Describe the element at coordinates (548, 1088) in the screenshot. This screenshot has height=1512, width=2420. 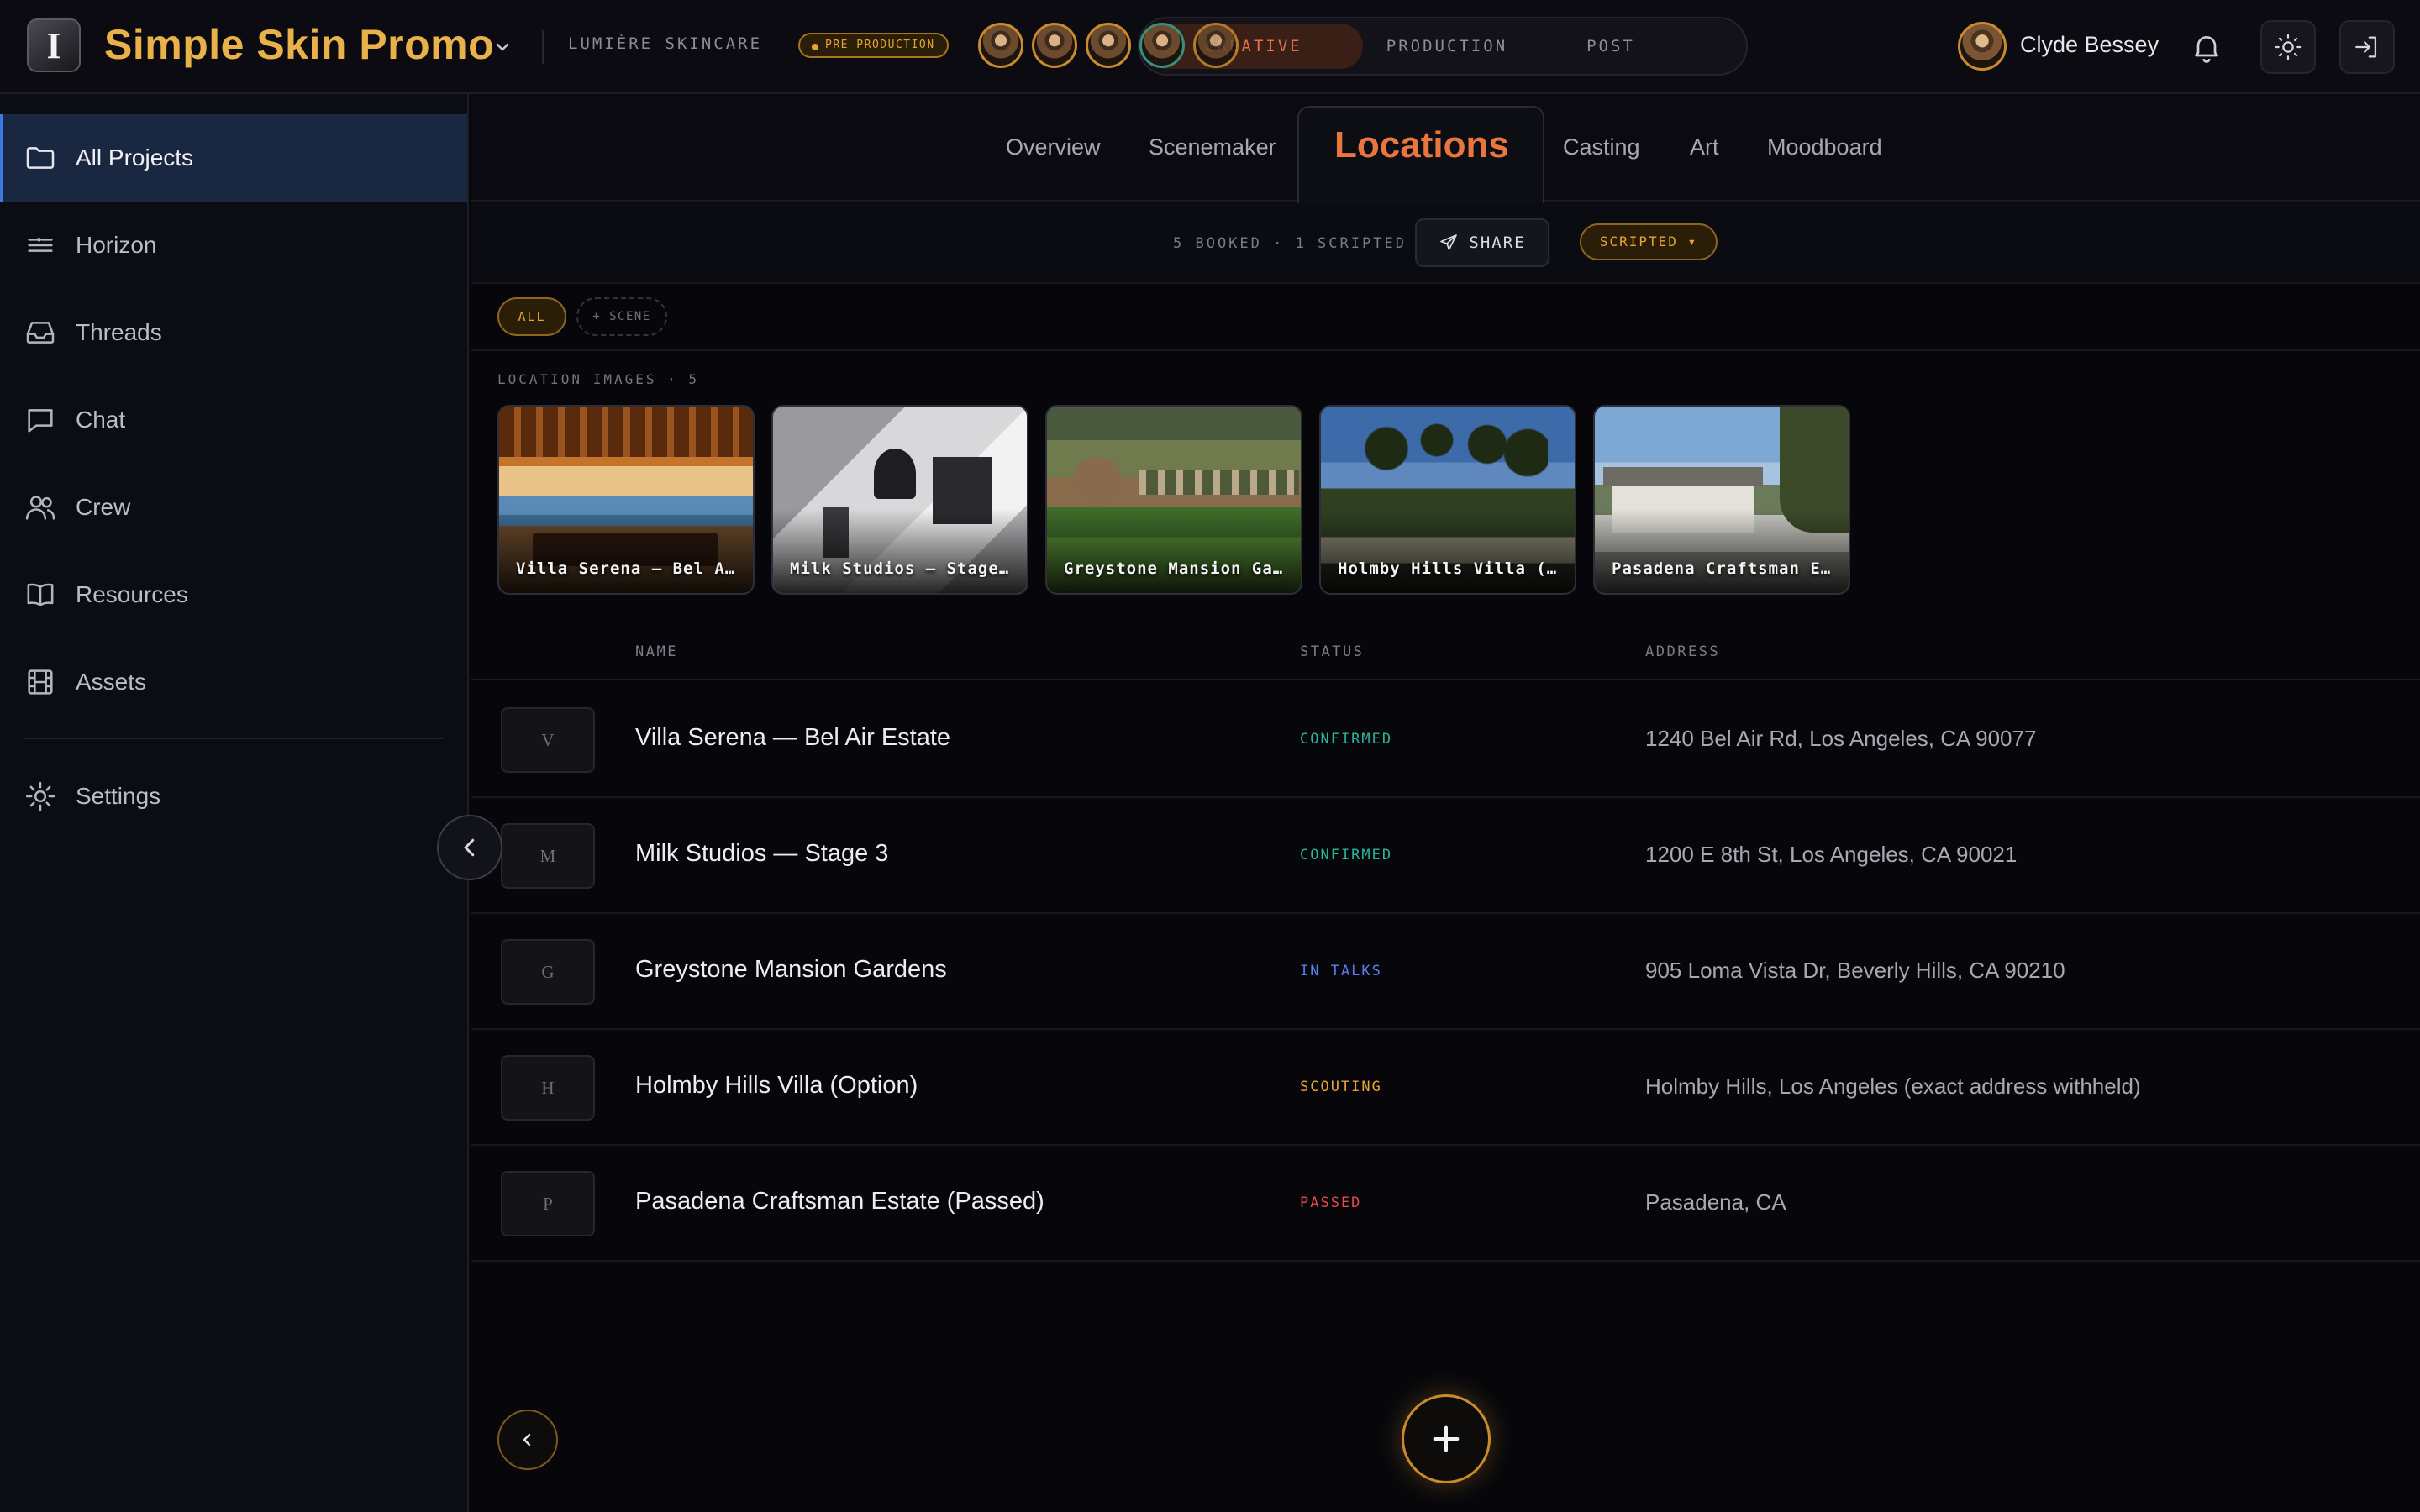
I see `row-initial-tile: H` at that location.